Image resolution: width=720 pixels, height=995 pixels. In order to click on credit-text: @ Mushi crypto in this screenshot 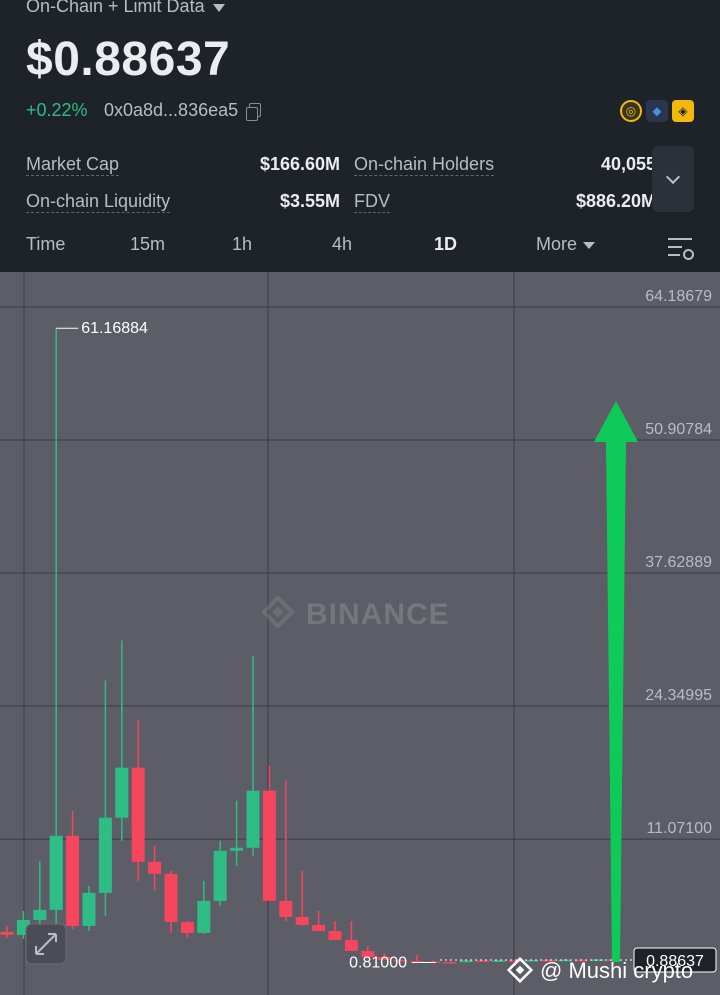, I will do `click(616, 970)`.